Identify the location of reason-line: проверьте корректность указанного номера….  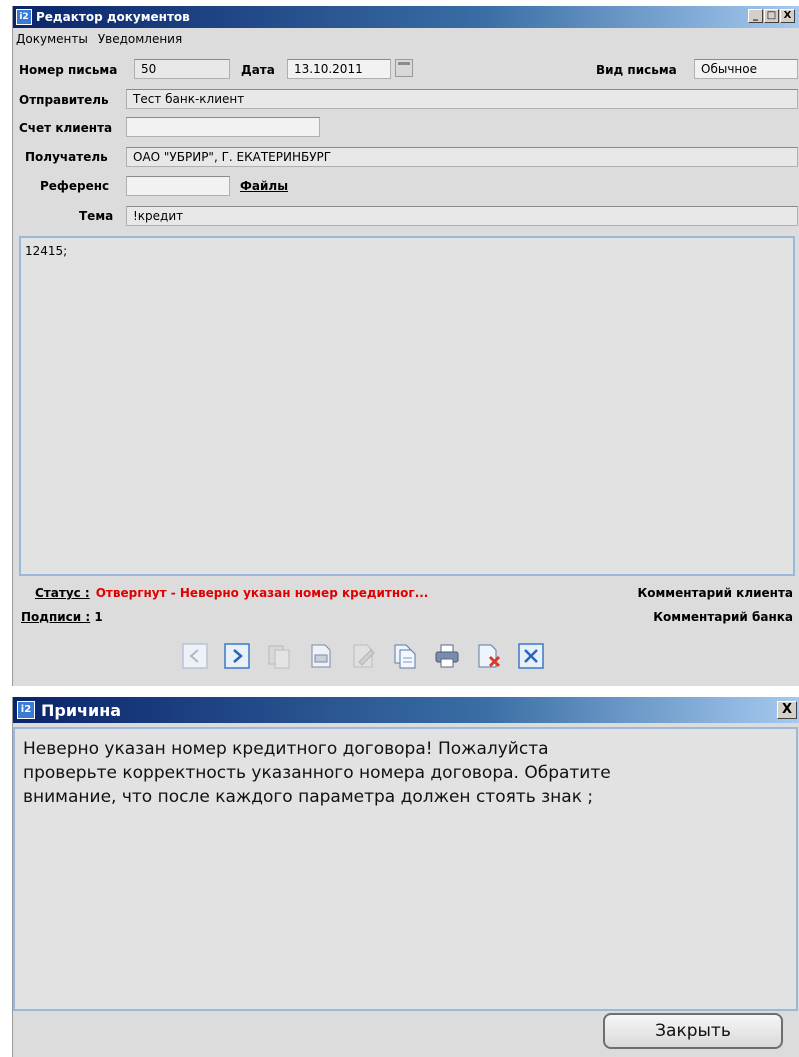
(317, 773).